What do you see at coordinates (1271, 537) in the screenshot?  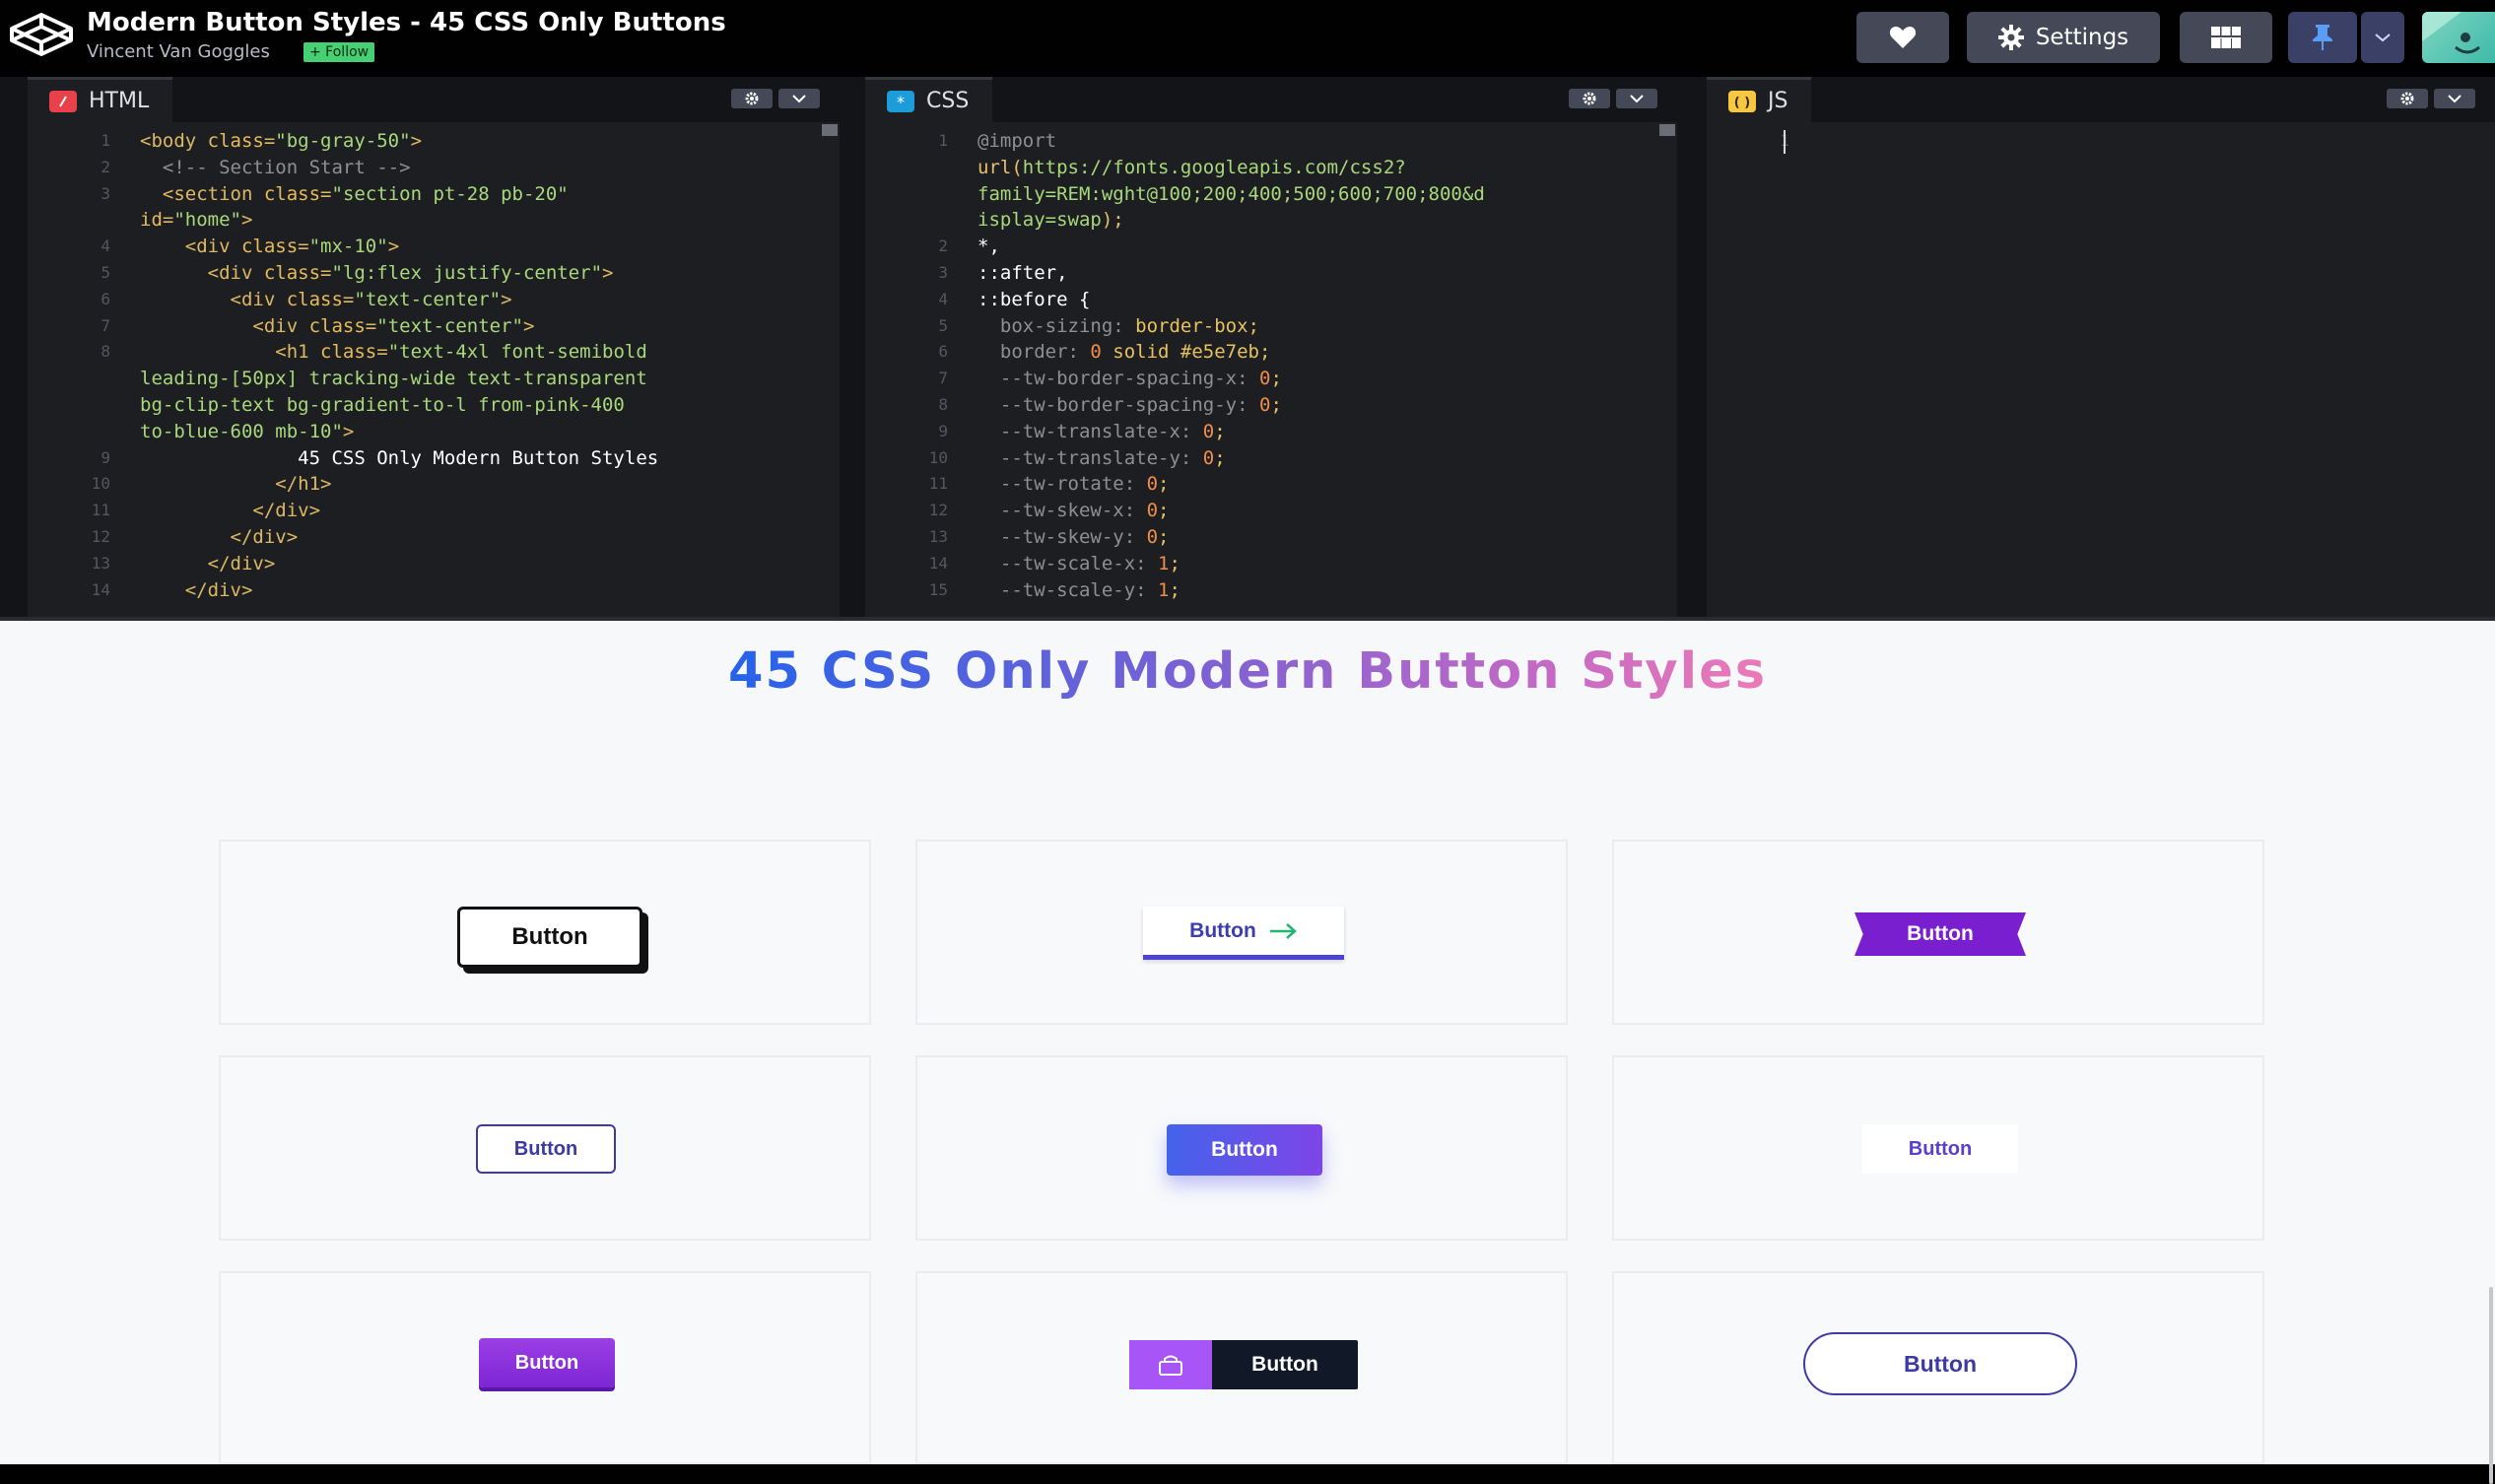 I see `code-line: 13 --tw-skew-y: 0;` at bounding box center [1271, 537].